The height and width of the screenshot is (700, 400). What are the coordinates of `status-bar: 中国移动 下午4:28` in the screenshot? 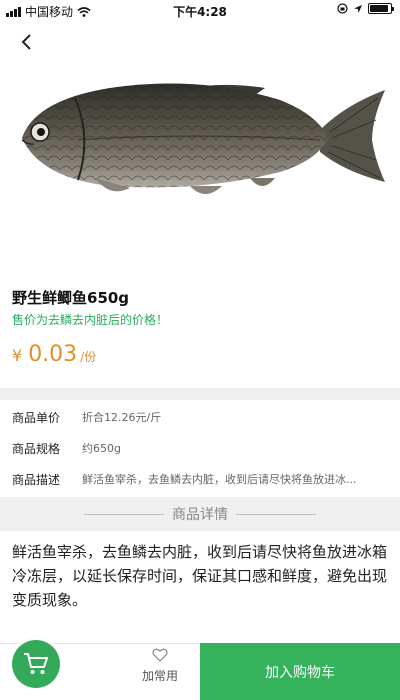 It's located at (200, 10).